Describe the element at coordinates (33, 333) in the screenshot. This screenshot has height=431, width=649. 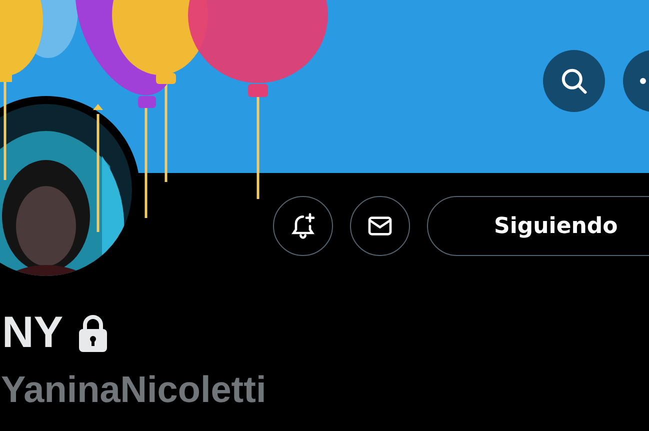
I see `profile-name: NY` at that location.